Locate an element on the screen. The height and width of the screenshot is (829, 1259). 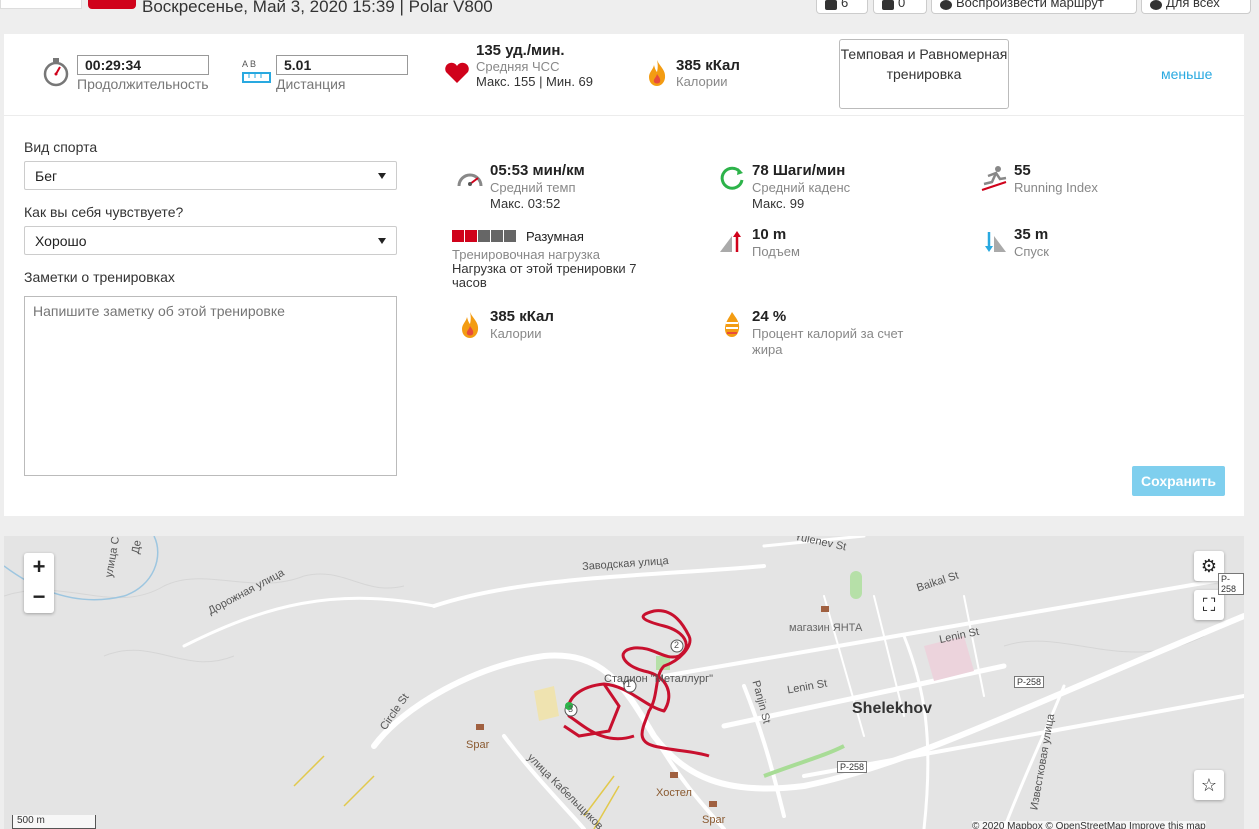
route-marker-2: 2 is located at coordinates (676, 645).